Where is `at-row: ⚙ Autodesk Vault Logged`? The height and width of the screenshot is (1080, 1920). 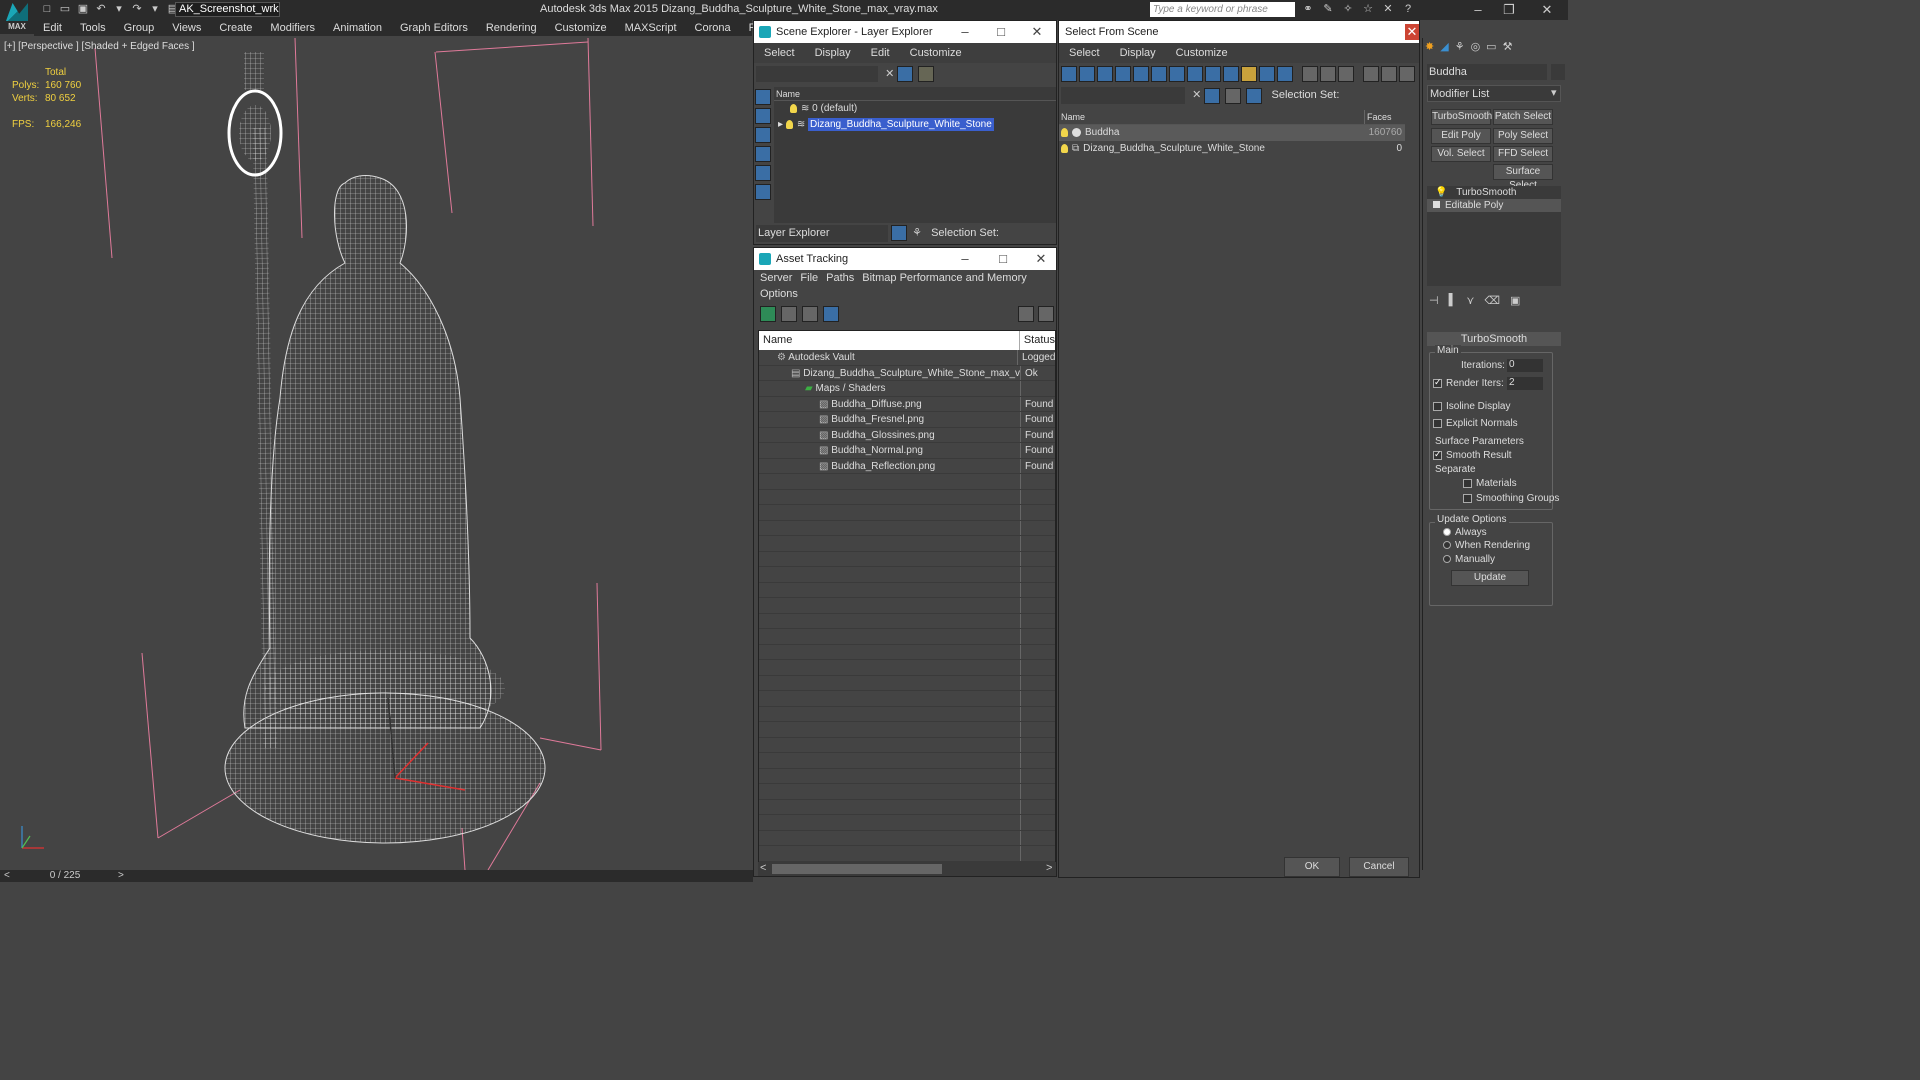
at-row: ⚙ Autodesk Vault Logged is located at coordinates (907, 358).